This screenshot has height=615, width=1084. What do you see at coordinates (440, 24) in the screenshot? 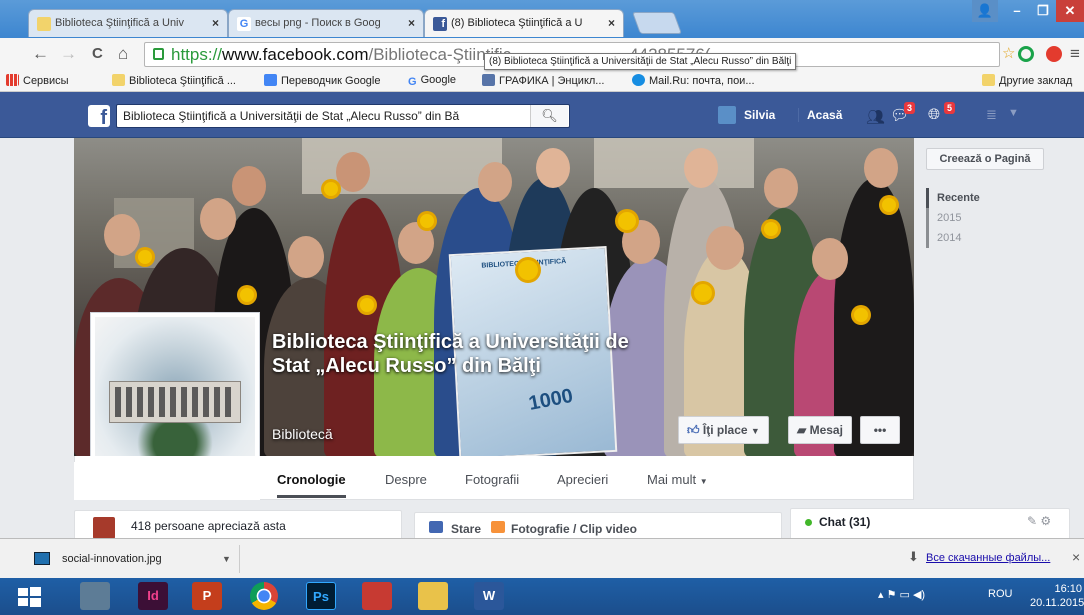
I see `facebook-icon: f` at bounding box center [440, 24].